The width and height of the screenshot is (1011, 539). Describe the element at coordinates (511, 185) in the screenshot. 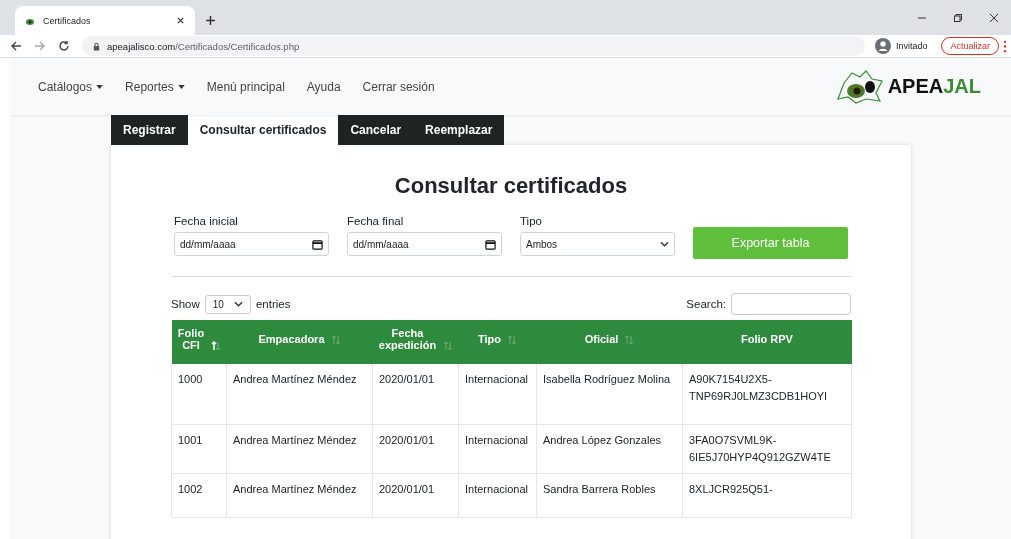

I see `page-title: Consultar certificados` at that location.